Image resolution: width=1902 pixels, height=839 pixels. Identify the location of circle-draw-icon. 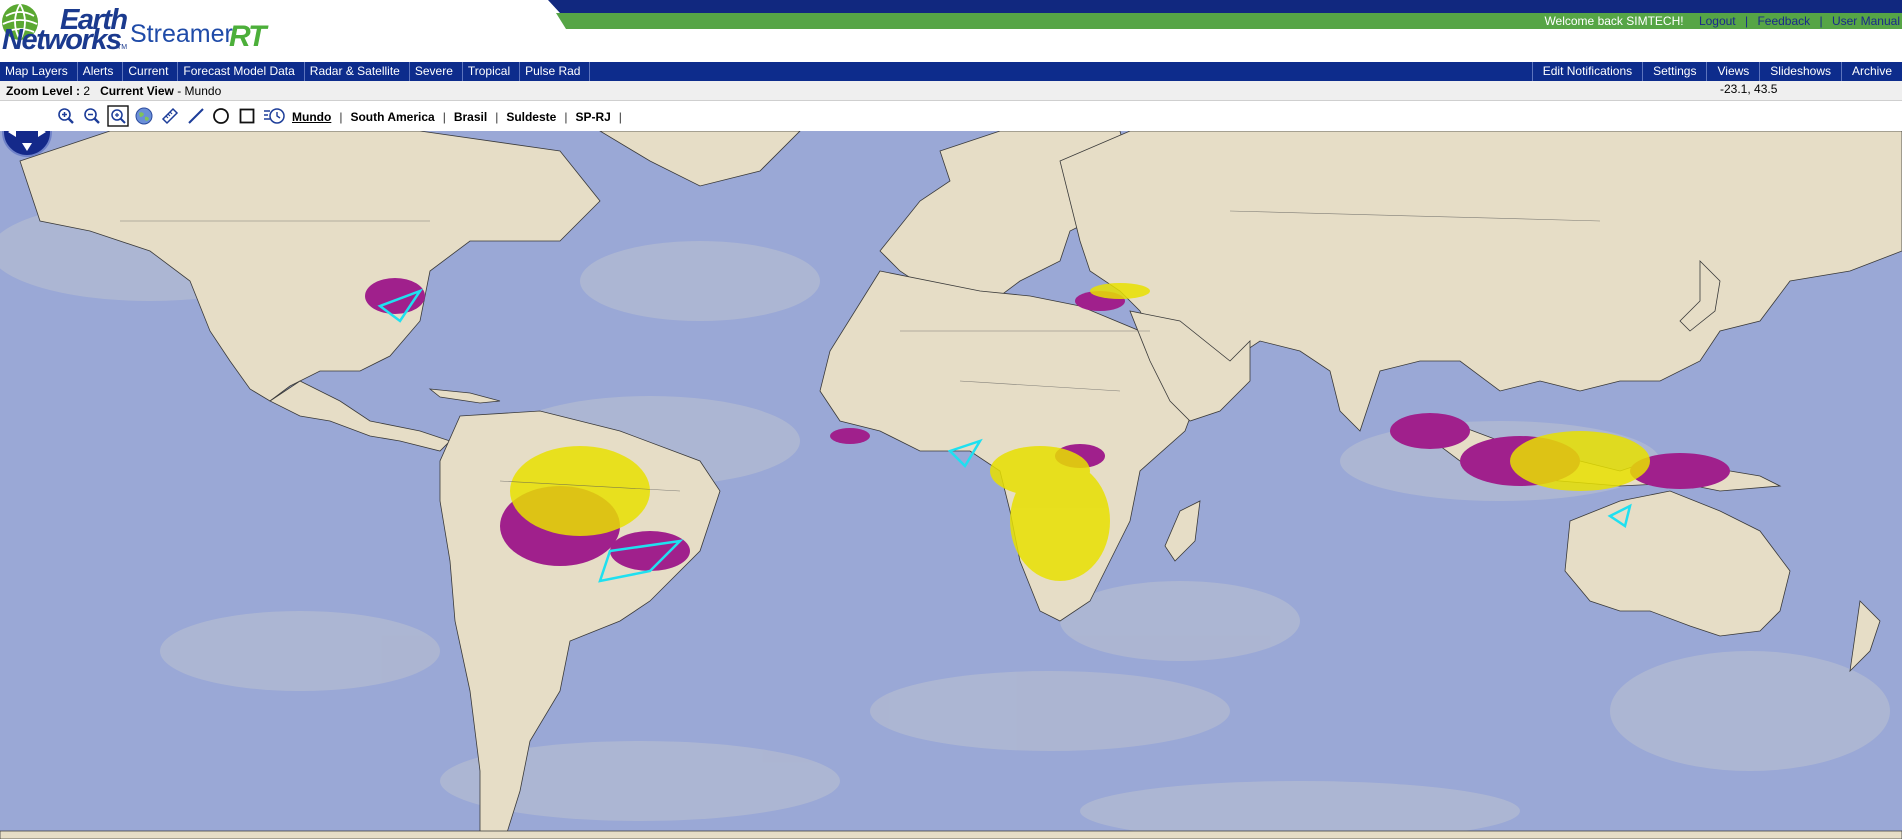
(221, 116).